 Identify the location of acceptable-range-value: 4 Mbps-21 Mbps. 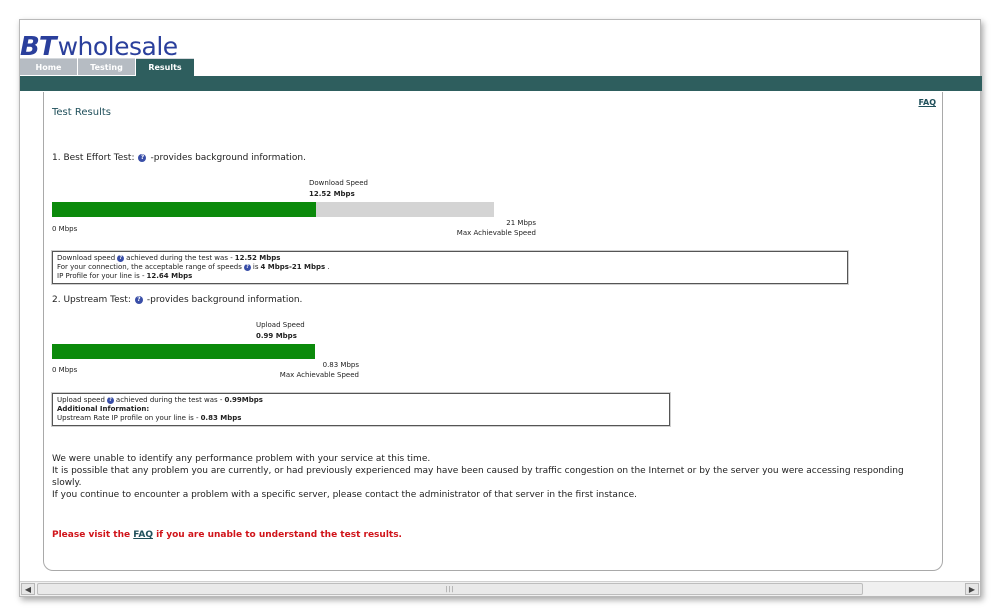
(293, 267).